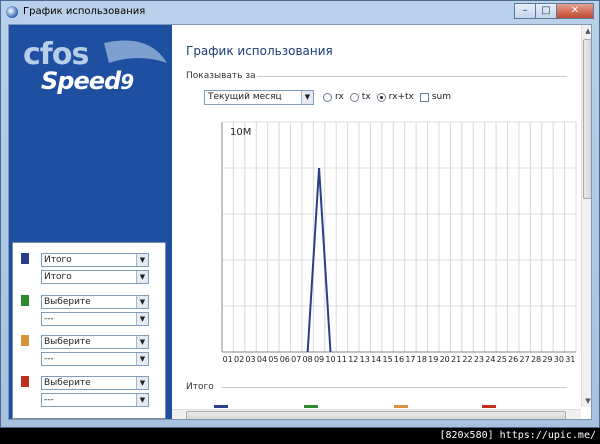 This screenshot has height=444, width=600. Describe the element at coordinates (399, 359) in the screenshot. I see `x-tick-label: 16` at that location.